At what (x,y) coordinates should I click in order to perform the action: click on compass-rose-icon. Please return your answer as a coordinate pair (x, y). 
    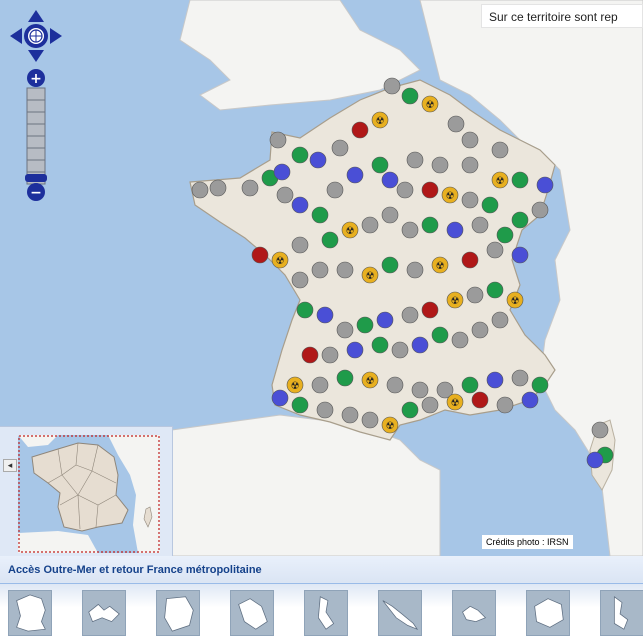
    Looking at the image, I should click on (36, 36).